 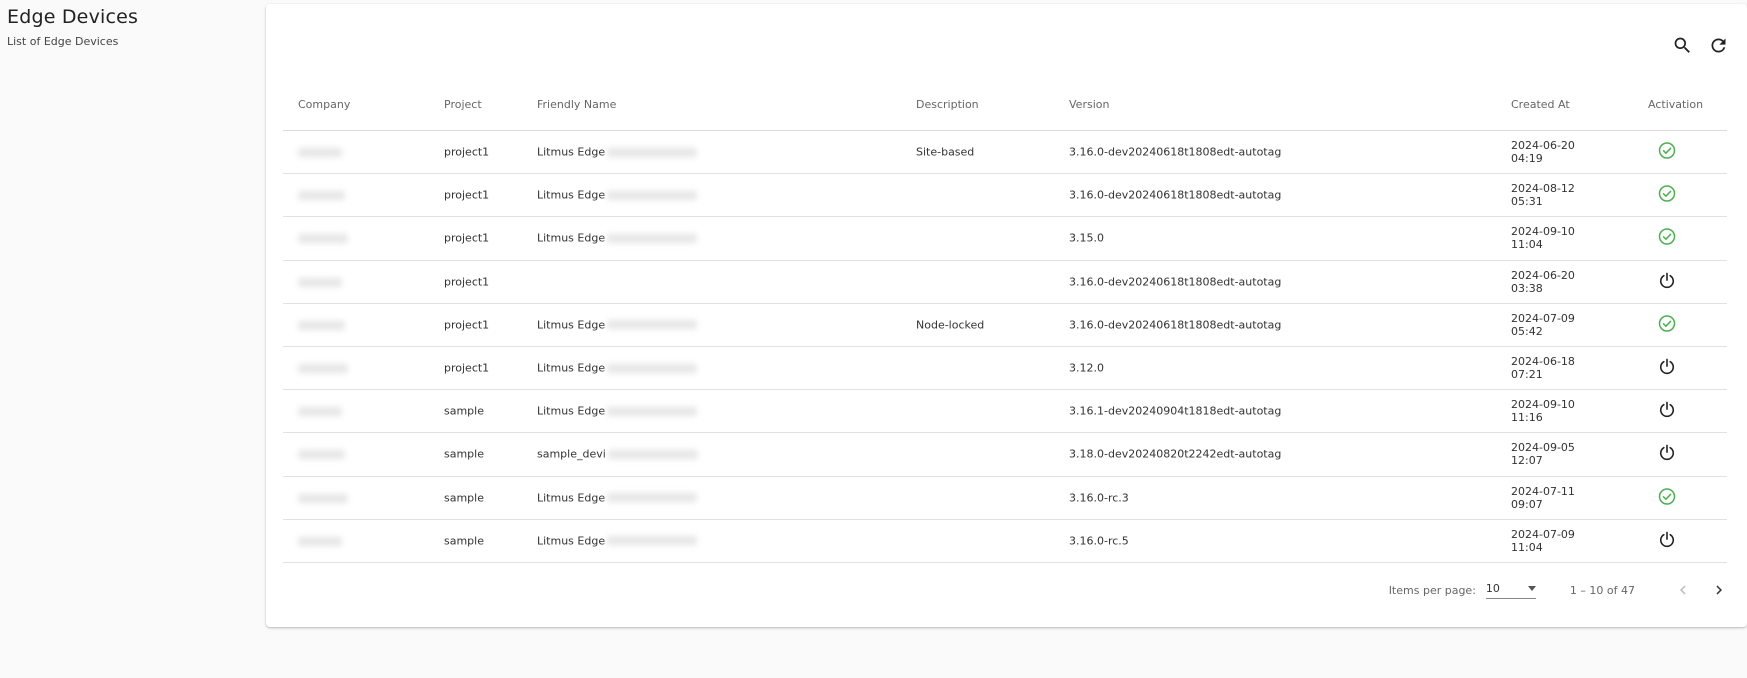 I want to click on previous-page-button, so click(x=1683, y=590).